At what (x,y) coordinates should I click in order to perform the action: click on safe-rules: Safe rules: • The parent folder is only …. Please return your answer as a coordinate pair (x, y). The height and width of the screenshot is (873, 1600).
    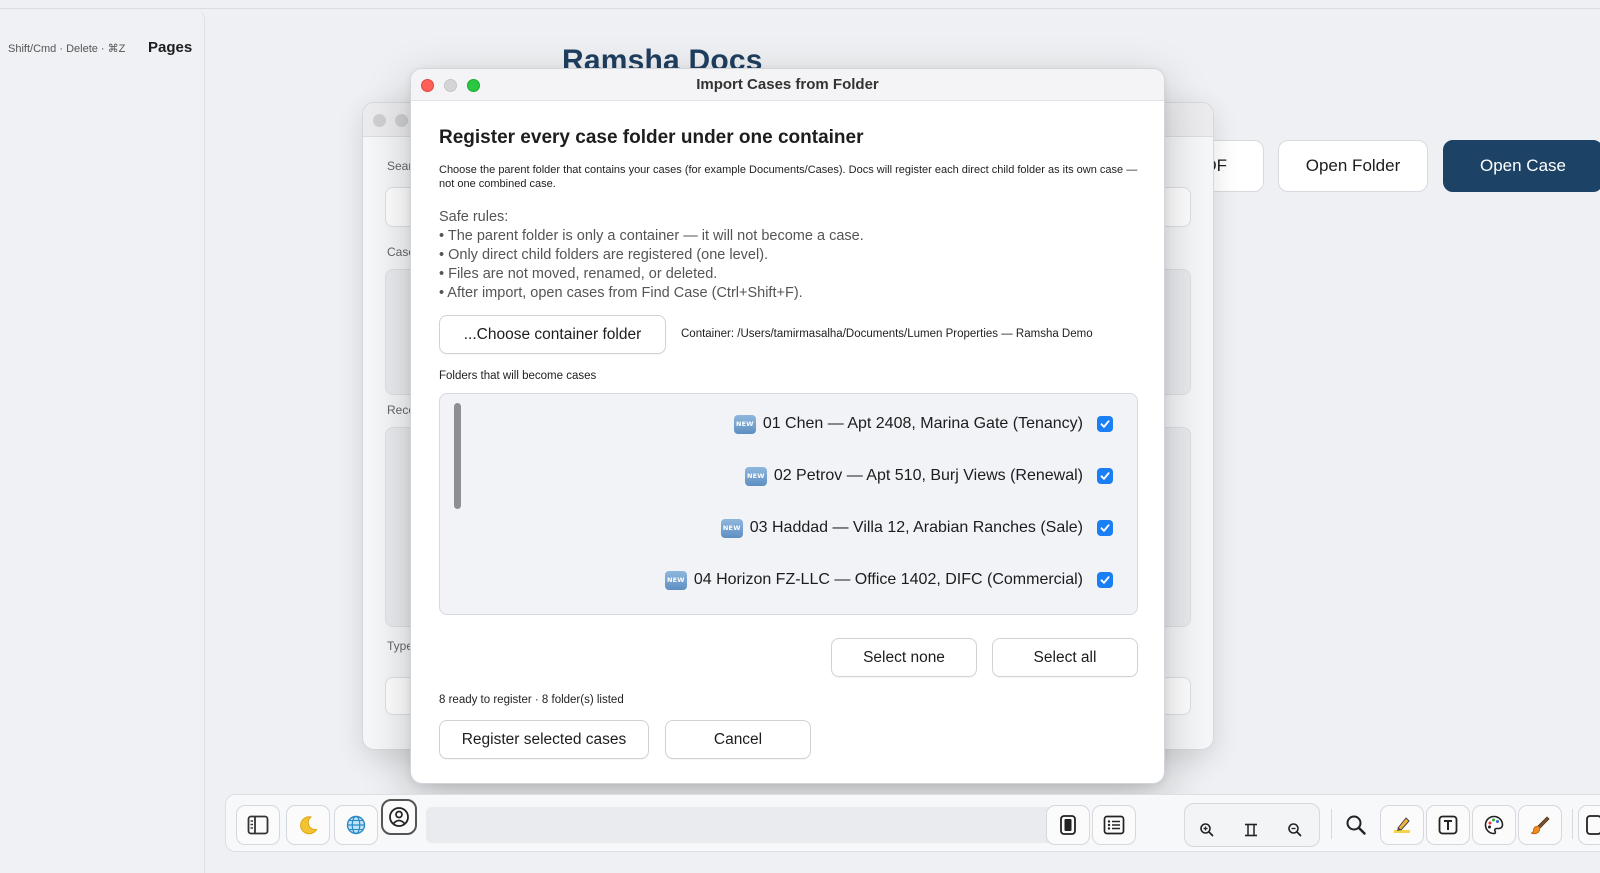
    Looking at the image, I should click on (789, 255).